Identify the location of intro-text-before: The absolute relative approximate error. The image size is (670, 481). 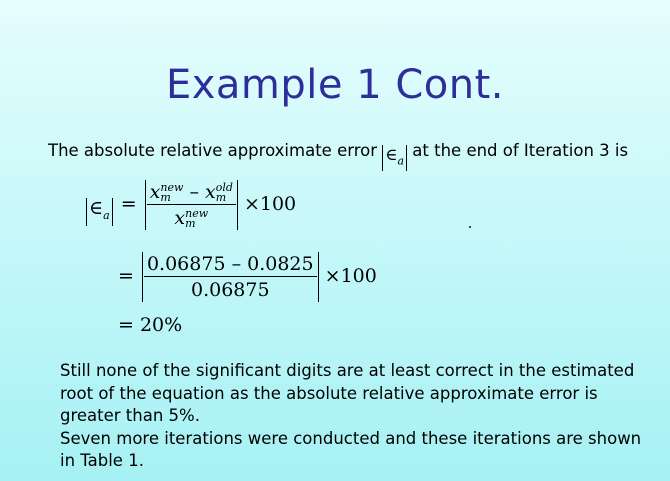
(215, 150).